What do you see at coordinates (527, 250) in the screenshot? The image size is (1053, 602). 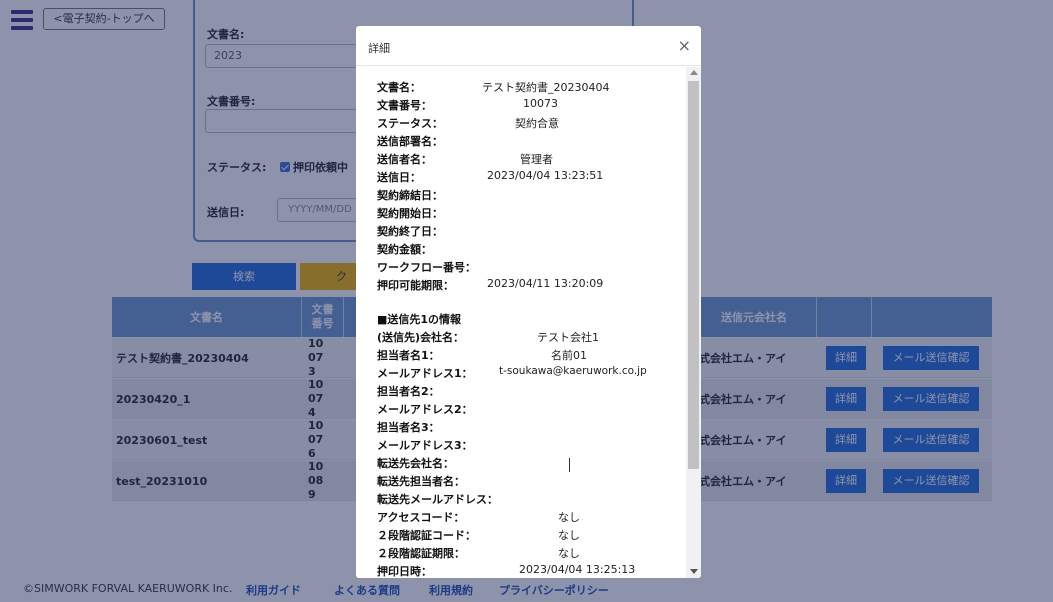 I see `field-amount: 契約金額：` at bounding box center [527, 250].